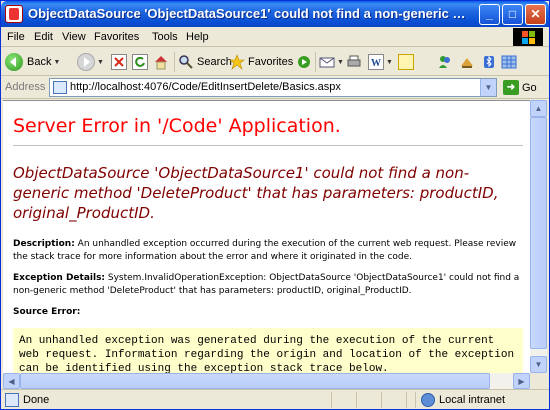  What do you see at coordinates (538, 364) in the screenshot?
I see `scroll-down-icon: ▼` at bounding box center [538, 364].